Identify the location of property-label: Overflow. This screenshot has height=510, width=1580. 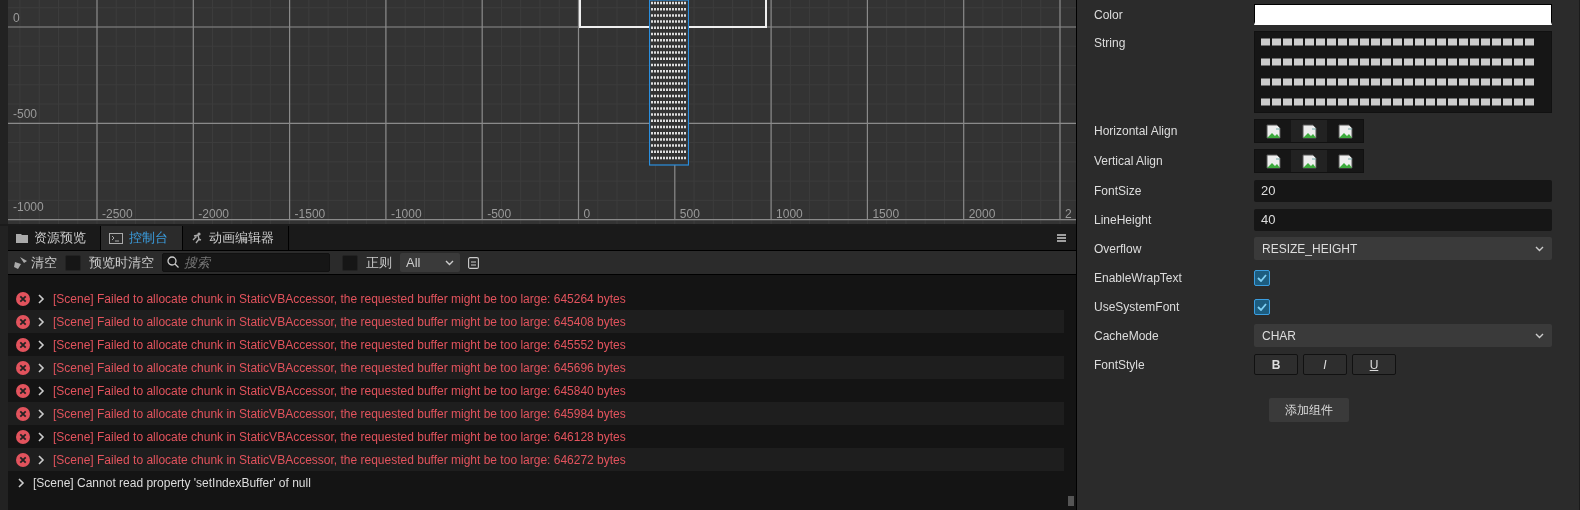
(1118, 248).